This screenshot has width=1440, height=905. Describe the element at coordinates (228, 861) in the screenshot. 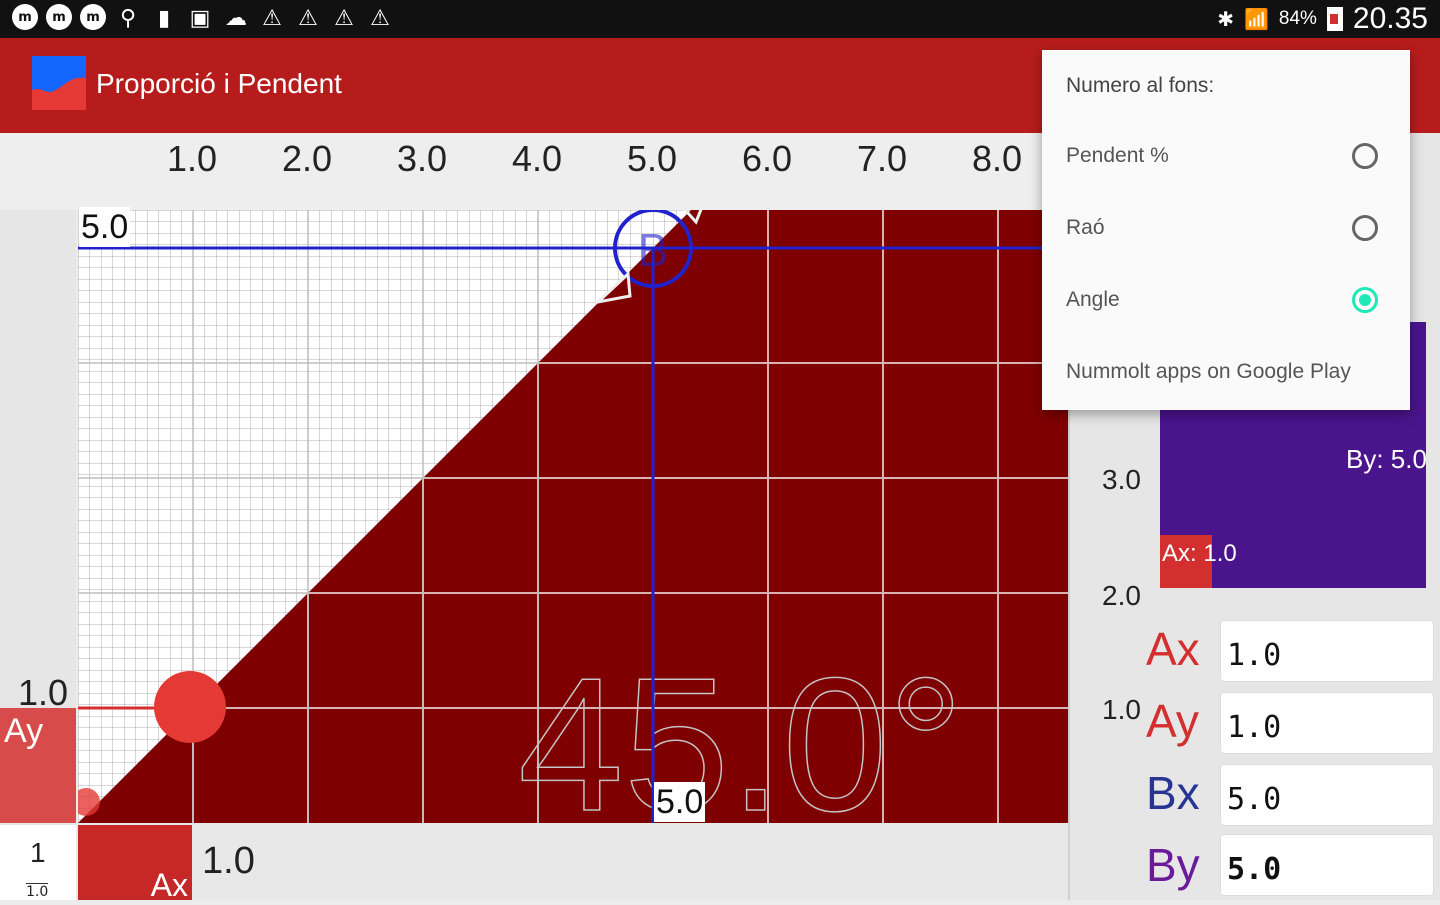

I see `bottom-ruler-value: 1.0` at that location.